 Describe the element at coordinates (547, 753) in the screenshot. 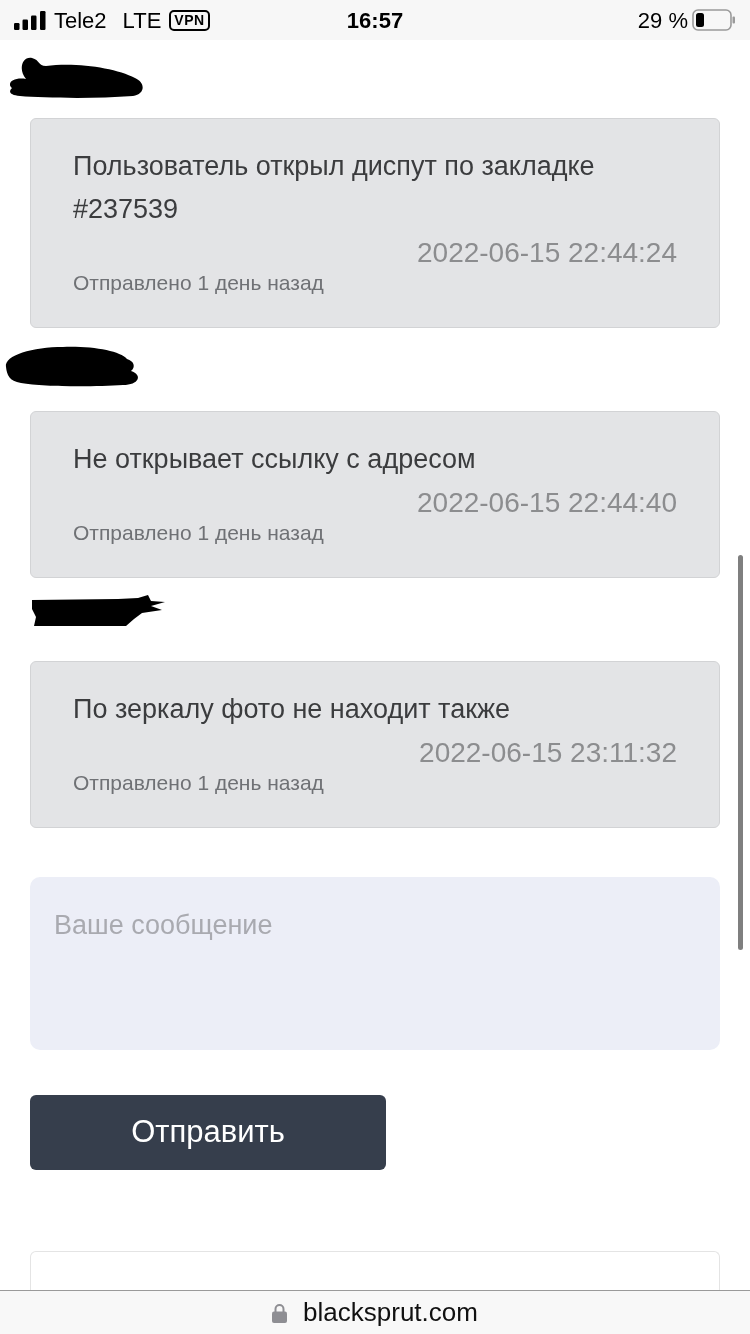

I see `message-timestamp: 2022-06-15 23:11:32` at that location.